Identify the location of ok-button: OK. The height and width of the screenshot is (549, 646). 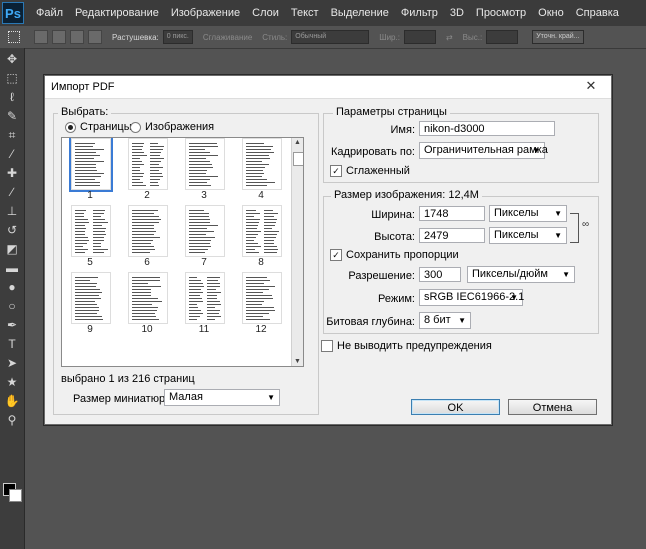
(455, 407).